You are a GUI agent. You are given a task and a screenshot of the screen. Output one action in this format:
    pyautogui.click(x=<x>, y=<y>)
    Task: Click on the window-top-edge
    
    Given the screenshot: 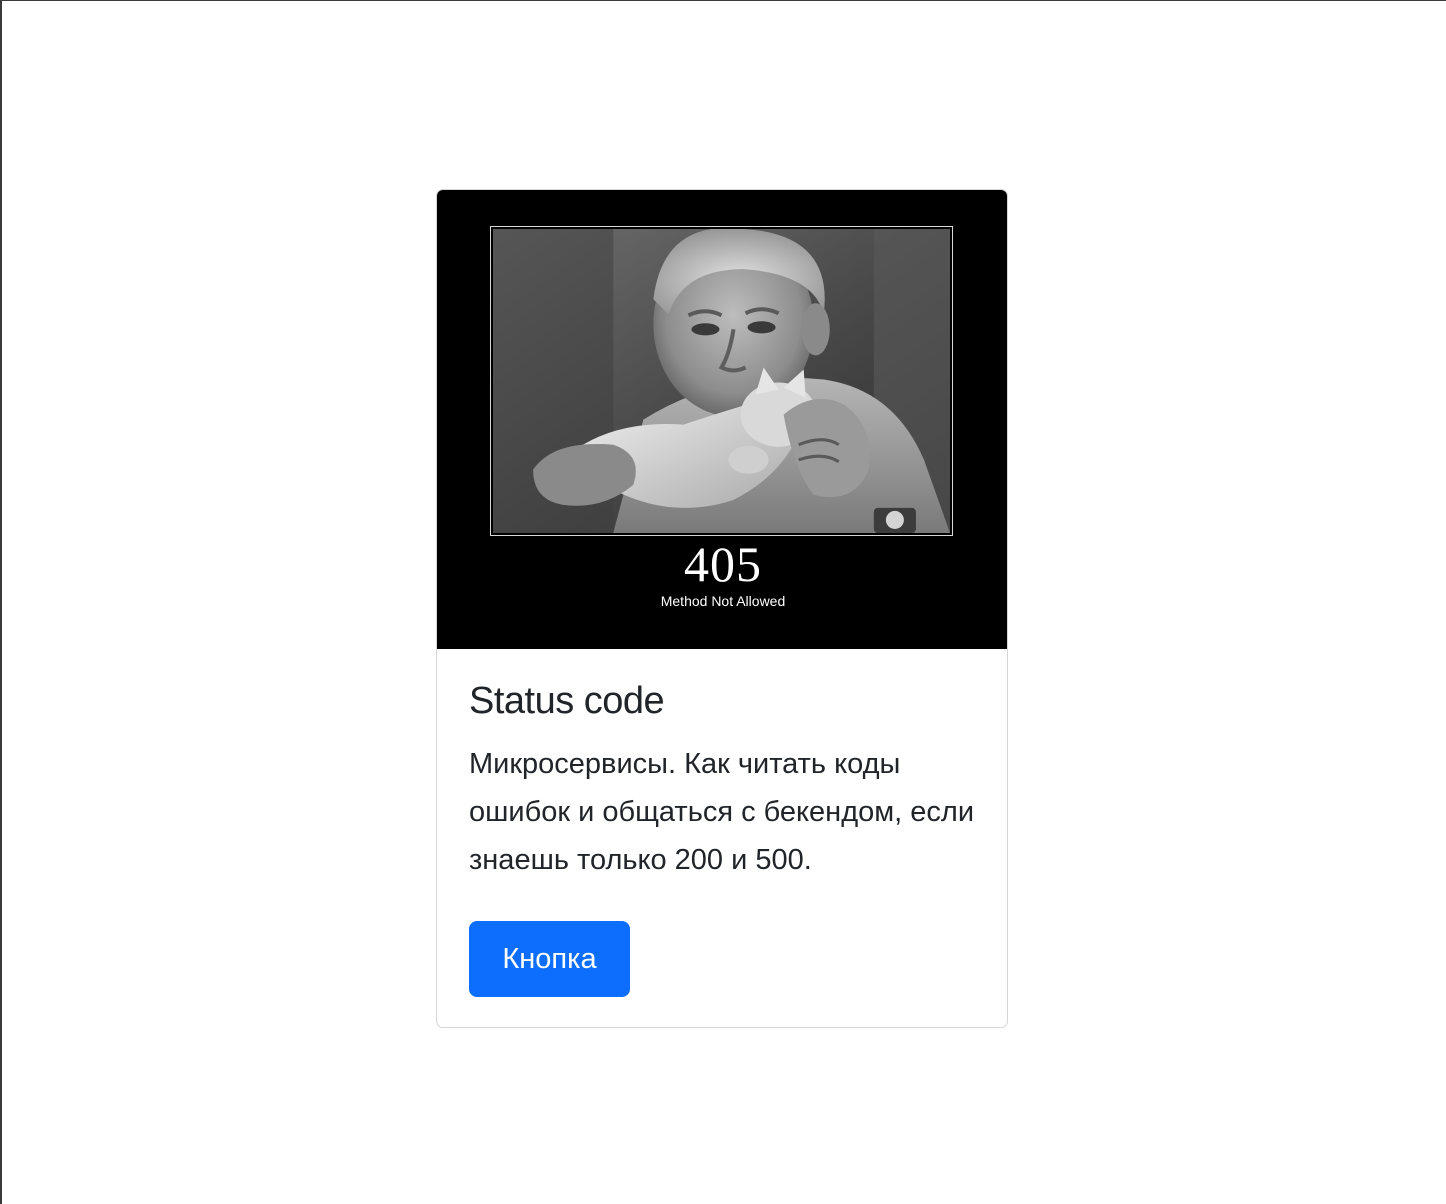 What is the action you would take?
    pyautogui.click(x=723, y=0)
    